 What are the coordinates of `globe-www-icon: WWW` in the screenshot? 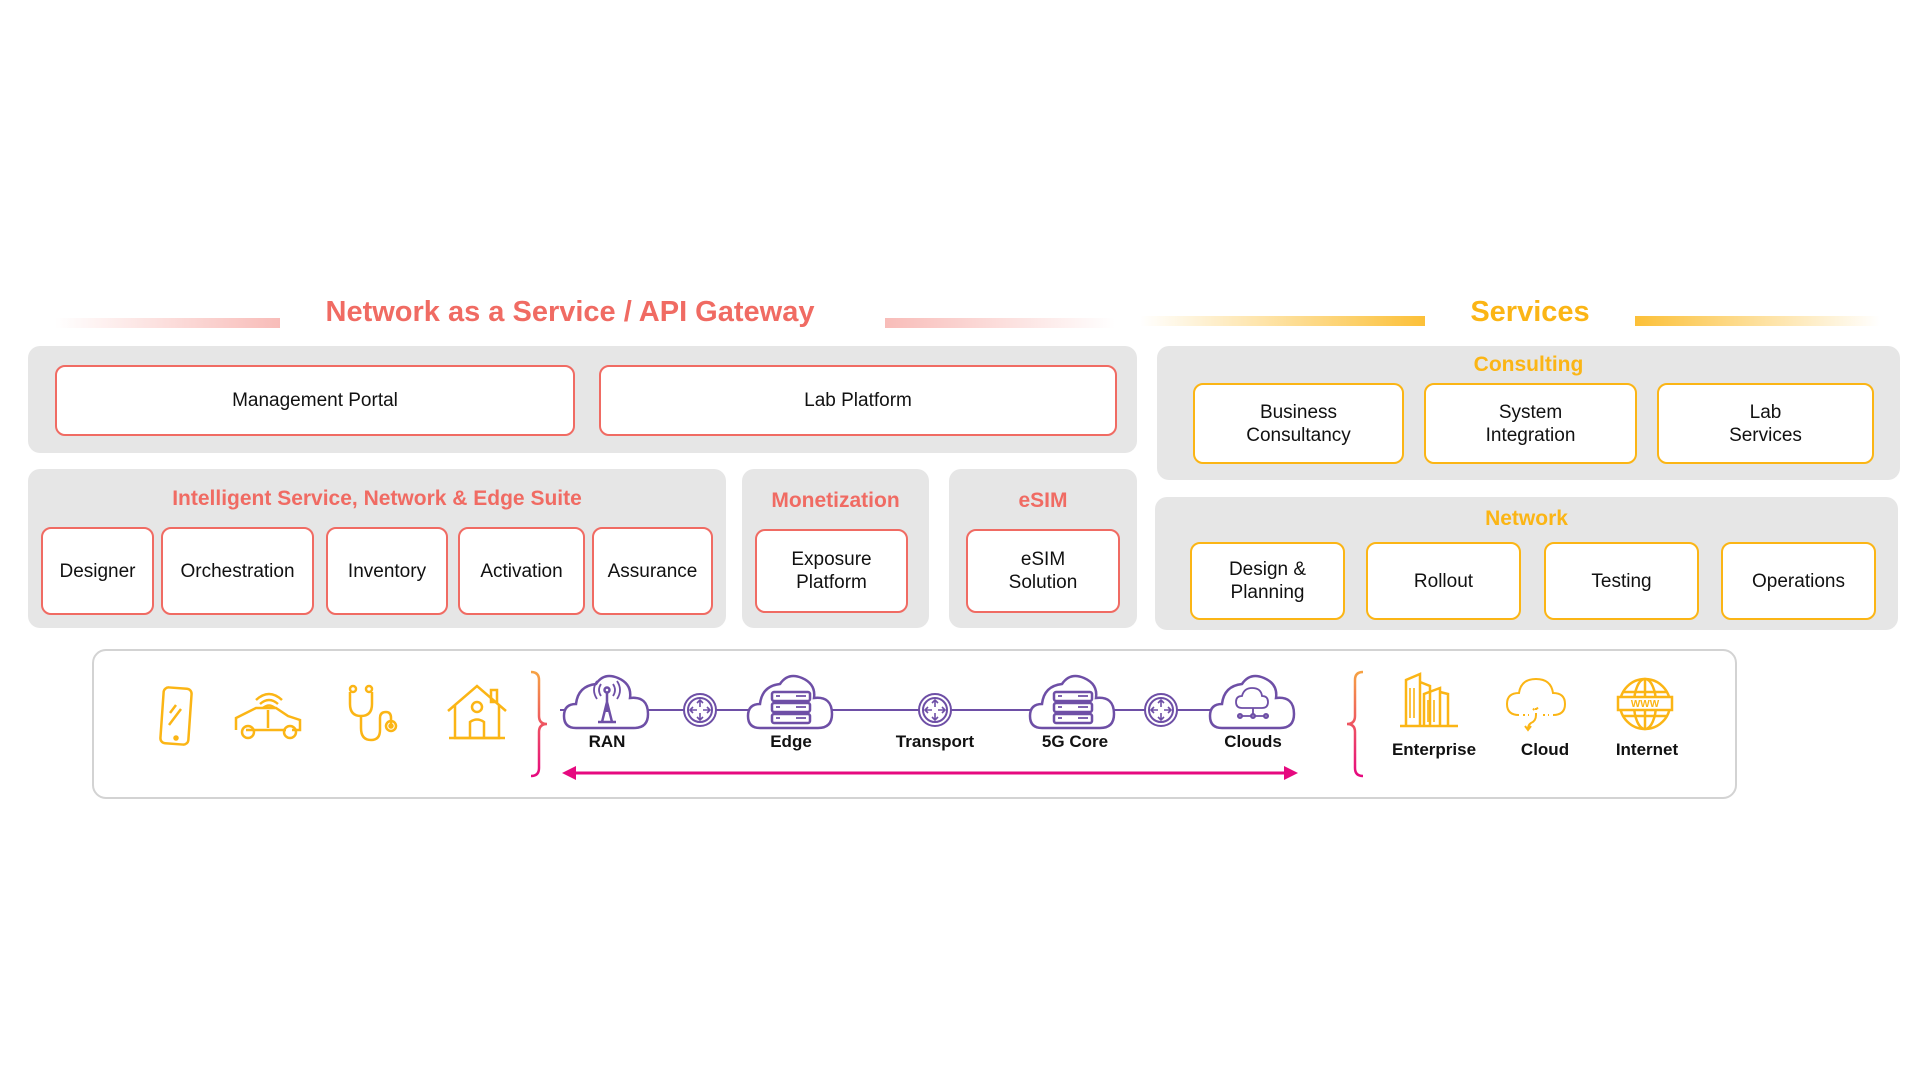 It's located at (1645, 704).